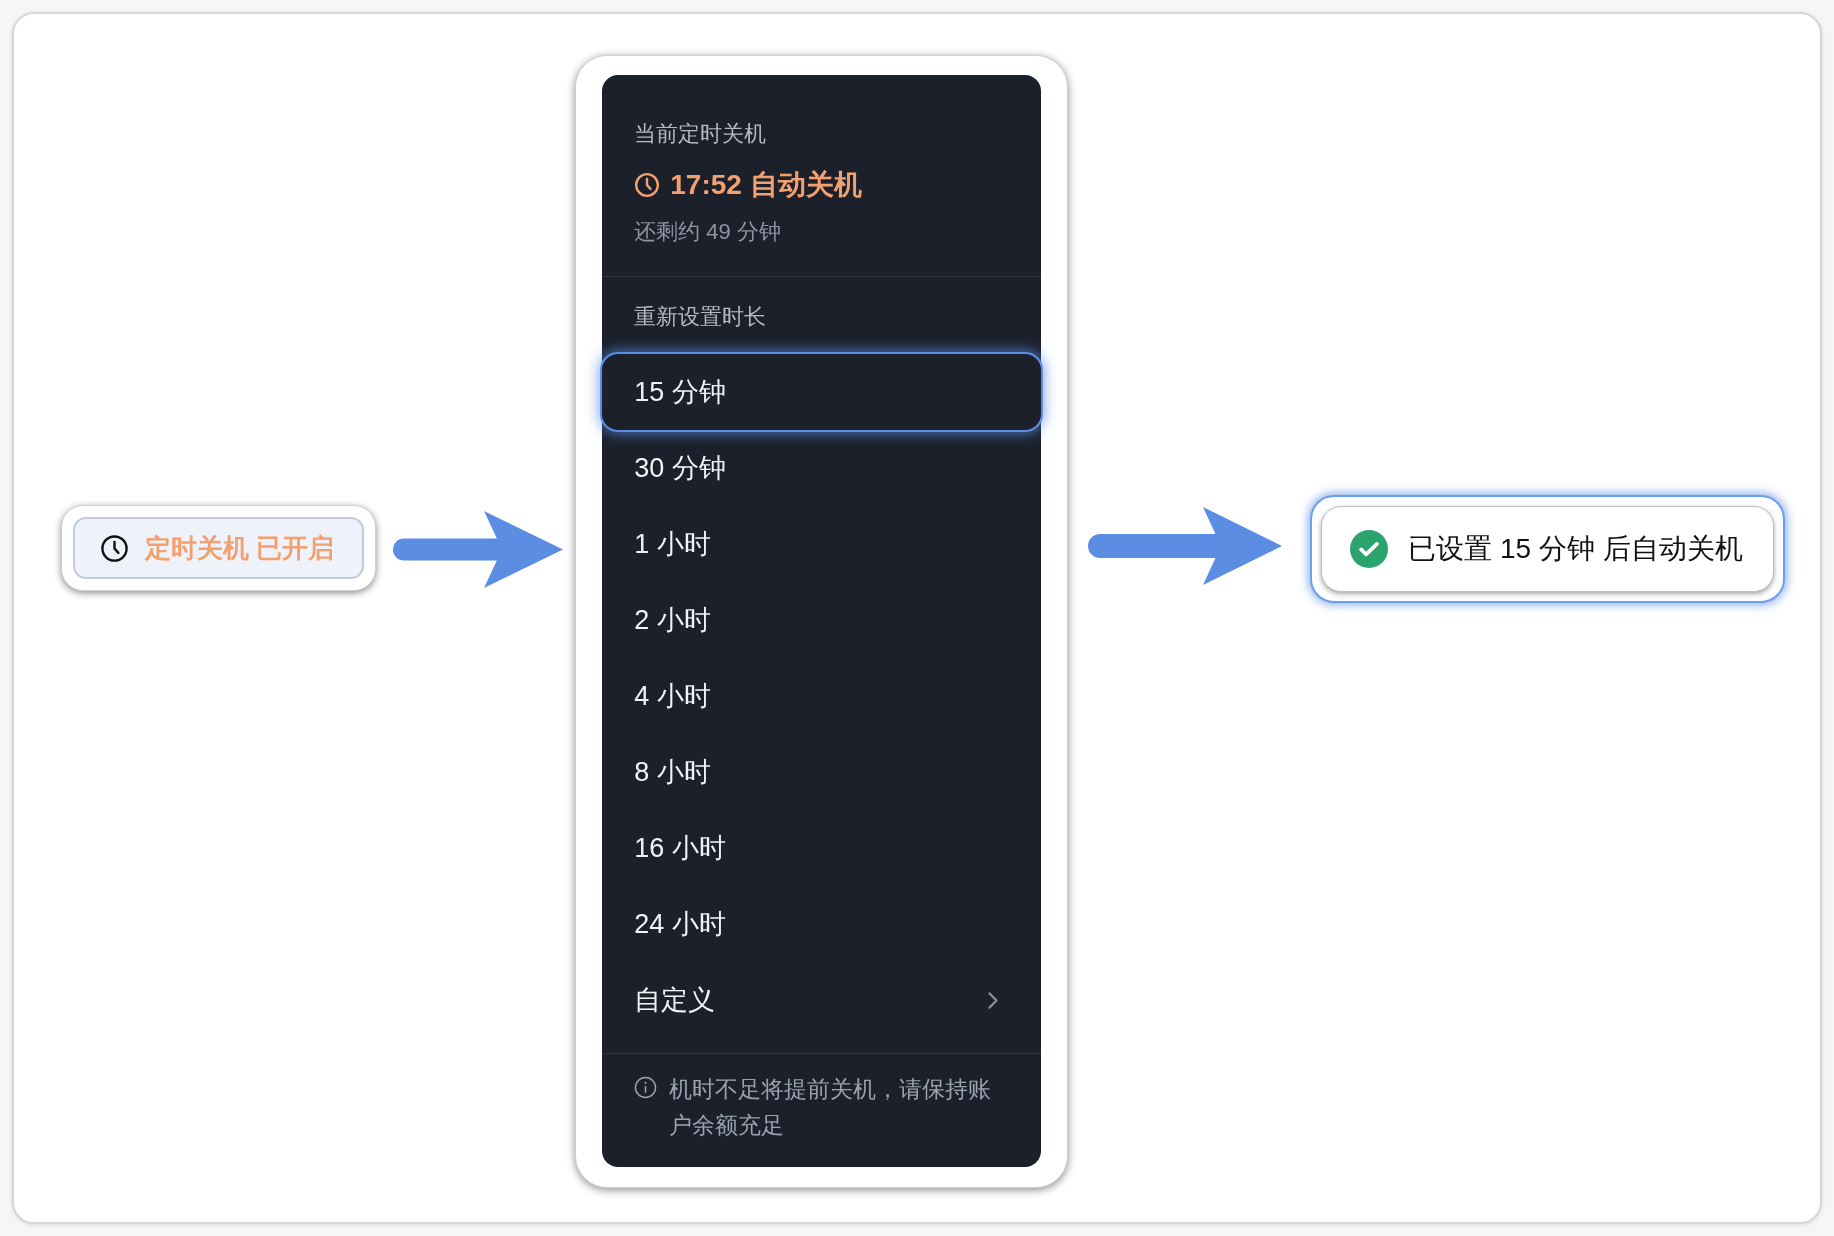 The height and width of the screenshot is (1236, 1834). Describe the element at coordinates (822, 848) in the screenshot. I see `duration-option: 16 小时` at that location.